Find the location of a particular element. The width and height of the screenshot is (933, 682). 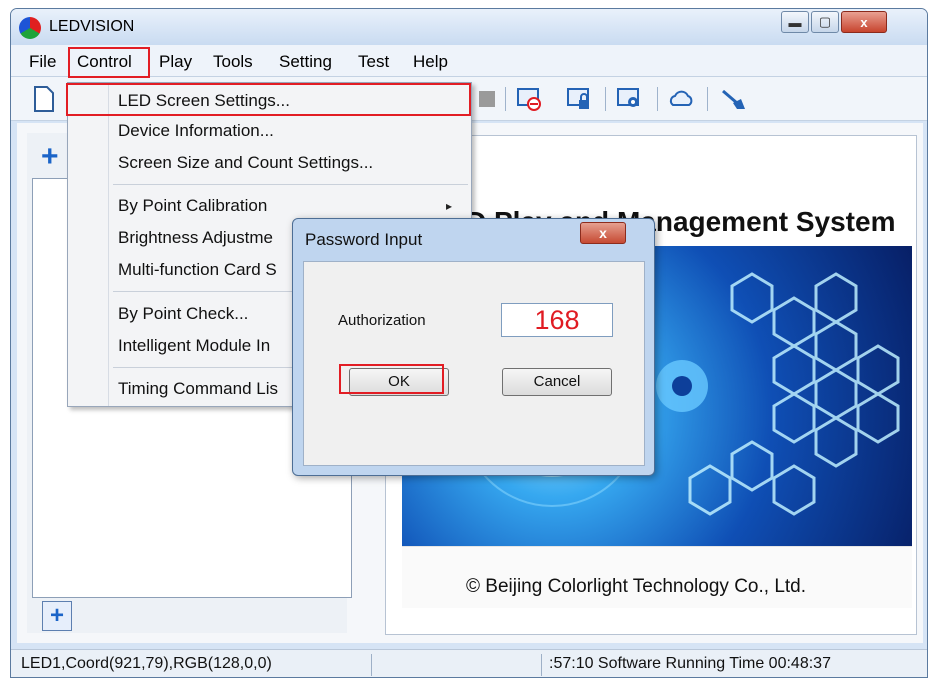

screen-off-icon is located at coordinates (529, 99).